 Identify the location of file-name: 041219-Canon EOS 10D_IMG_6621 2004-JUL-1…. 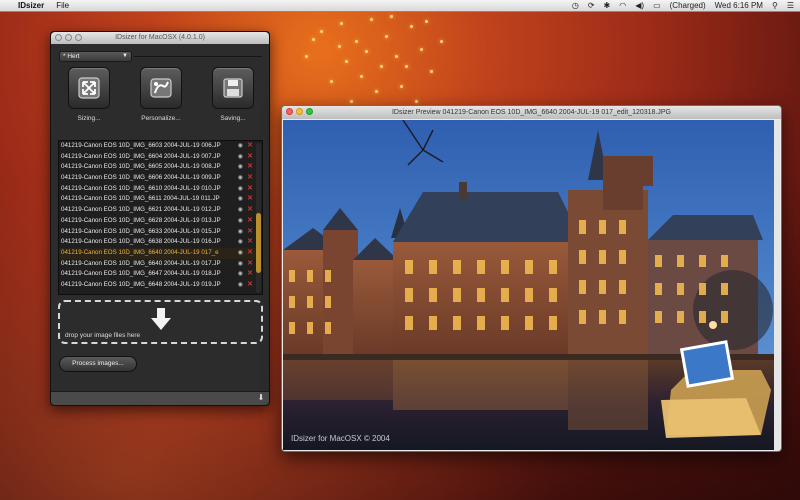
(141, 210).